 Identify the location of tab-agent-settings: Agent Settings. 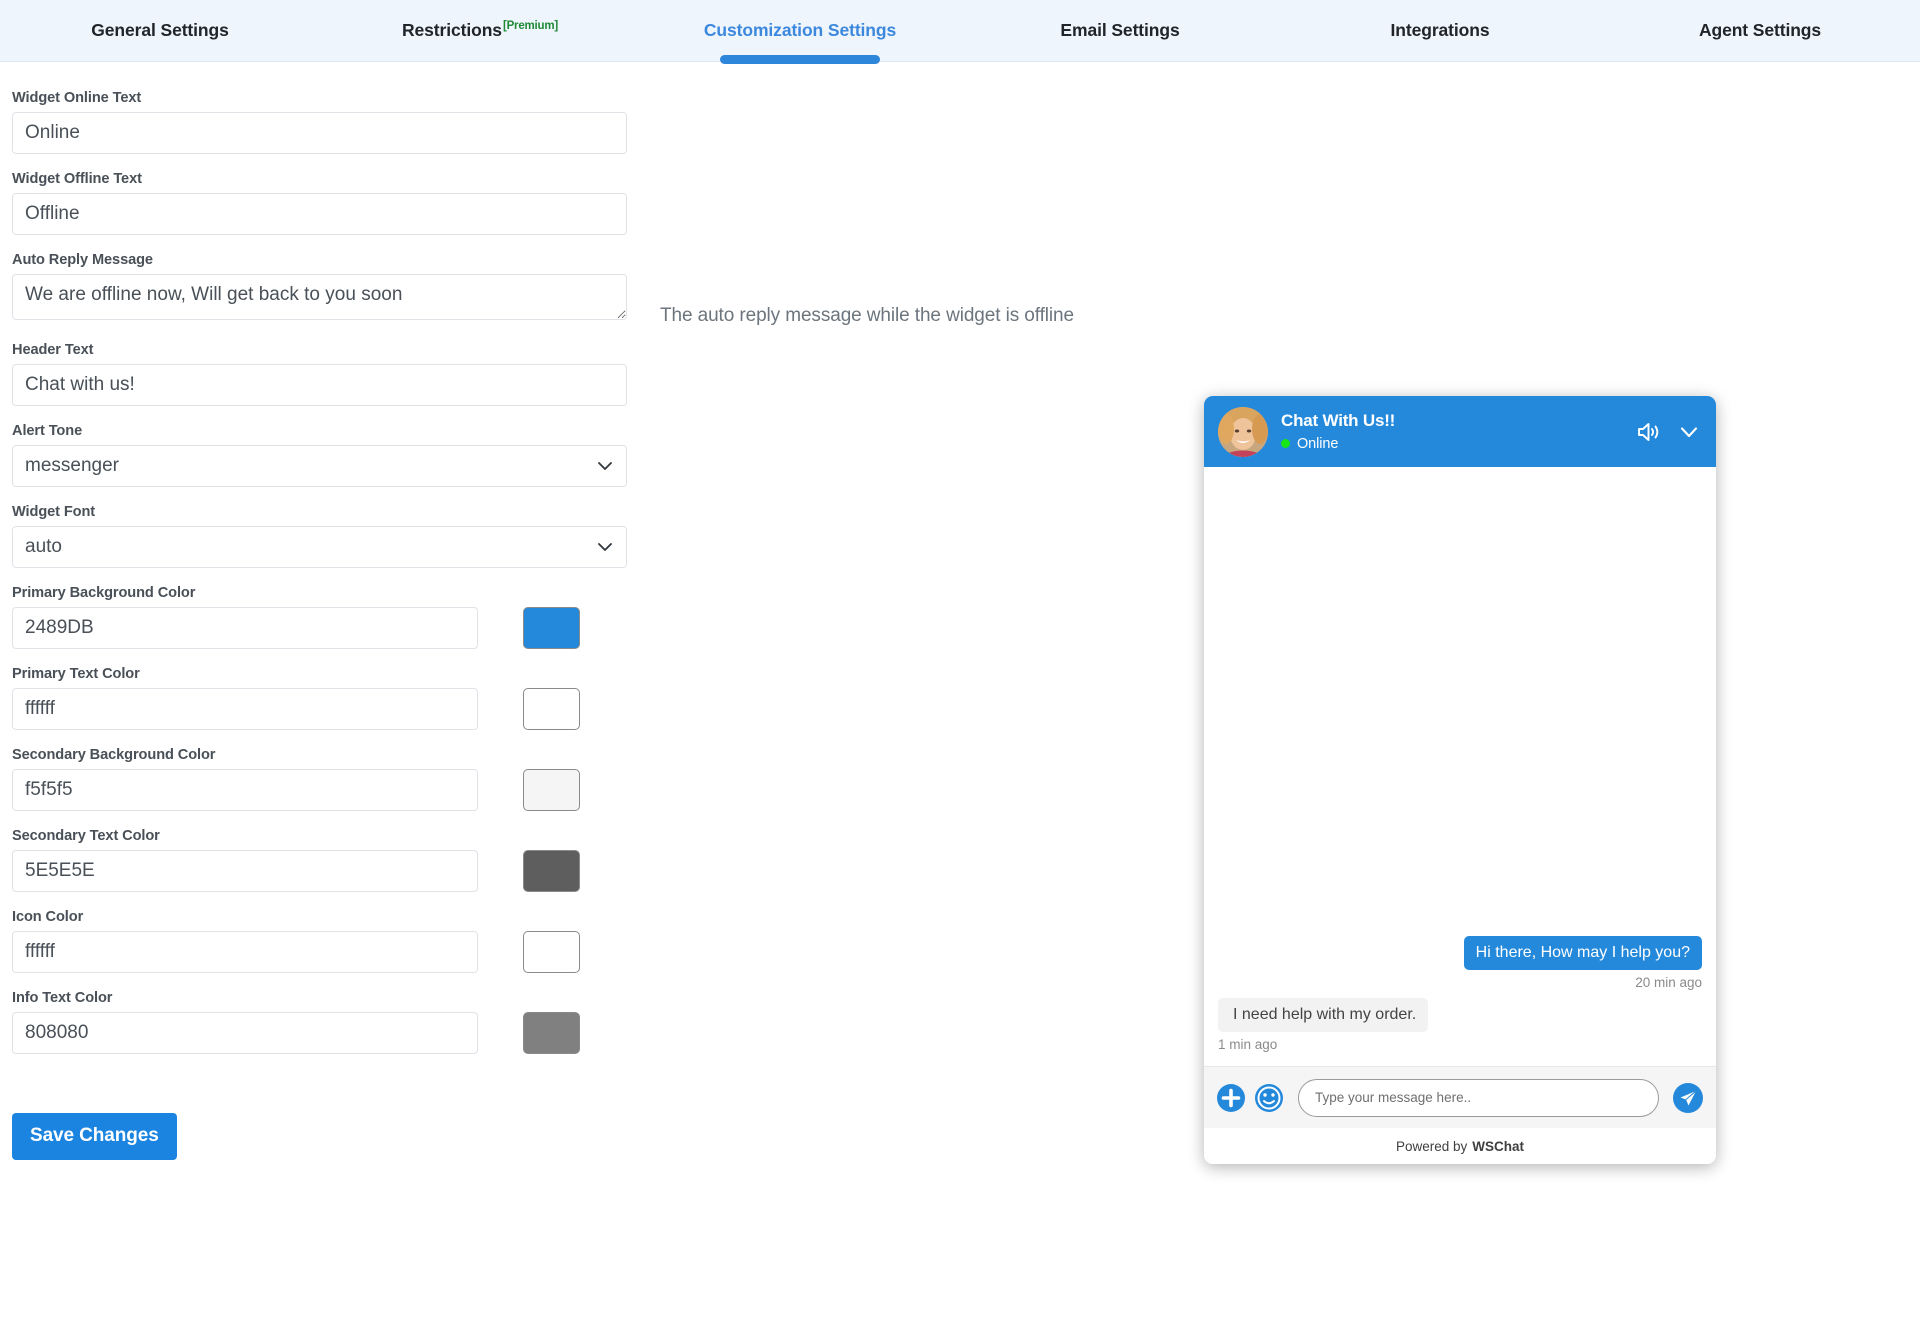
(1760, 37).